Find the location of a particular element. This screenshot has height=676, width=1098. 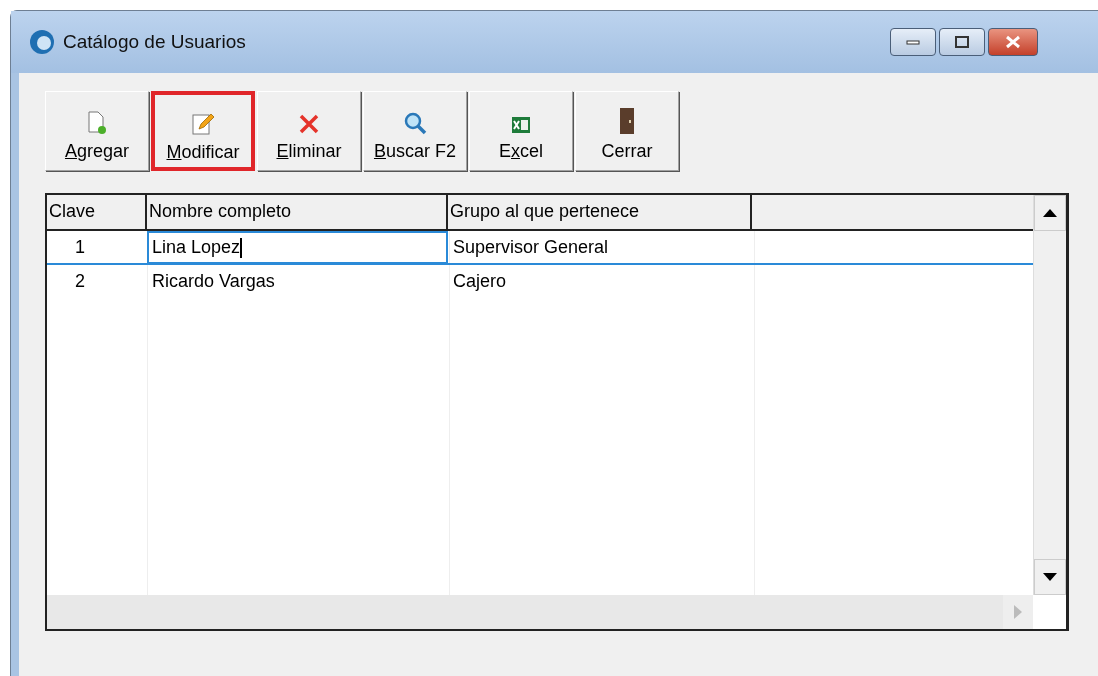

table-row: 1 Lina Lopez Supervisor General is located at coordinates (540, 248).